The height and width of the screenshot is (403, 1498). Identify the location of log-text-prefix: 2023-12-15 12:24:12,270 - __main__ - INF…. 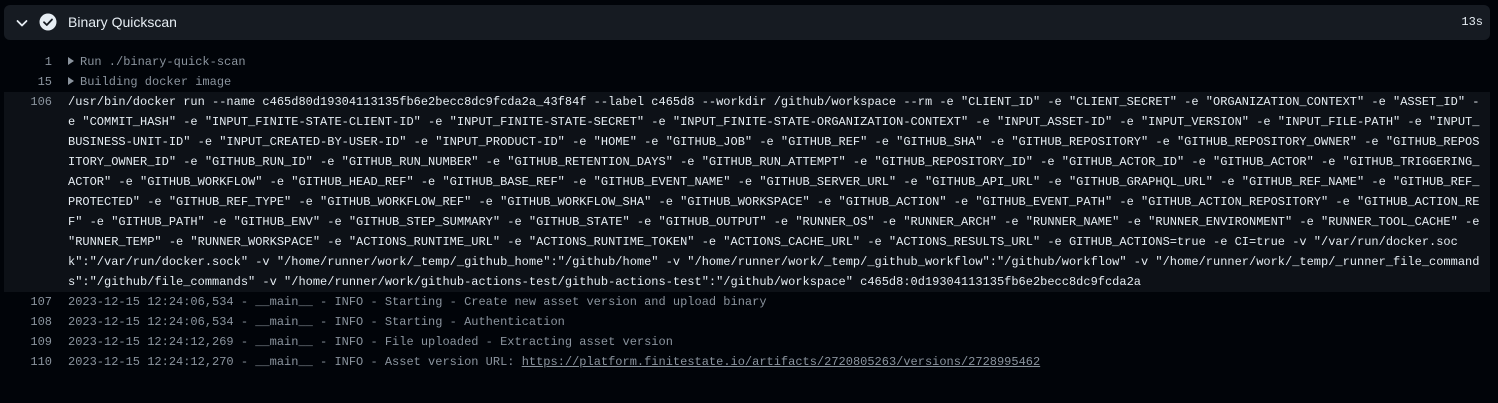
(295, 362).